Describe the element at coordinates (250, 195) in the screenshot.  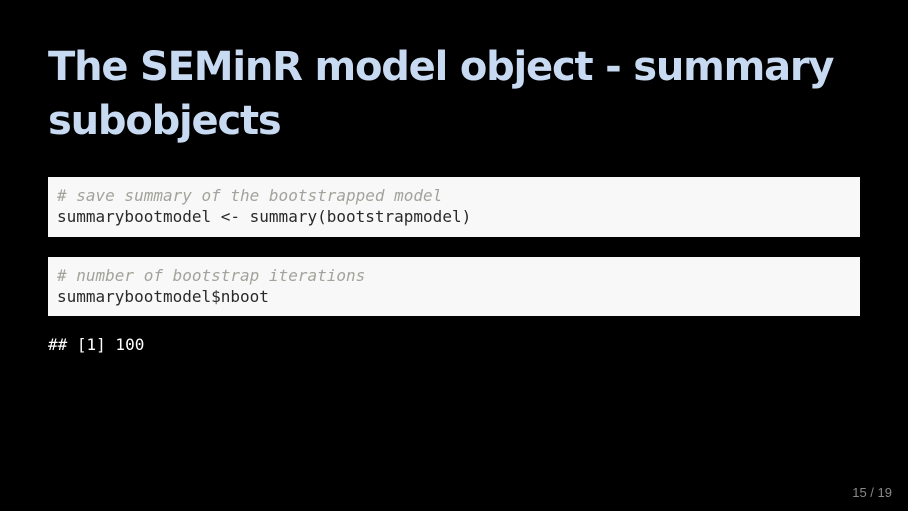
I see `code-comment: # save summary of the bootstrapped model` at that location.